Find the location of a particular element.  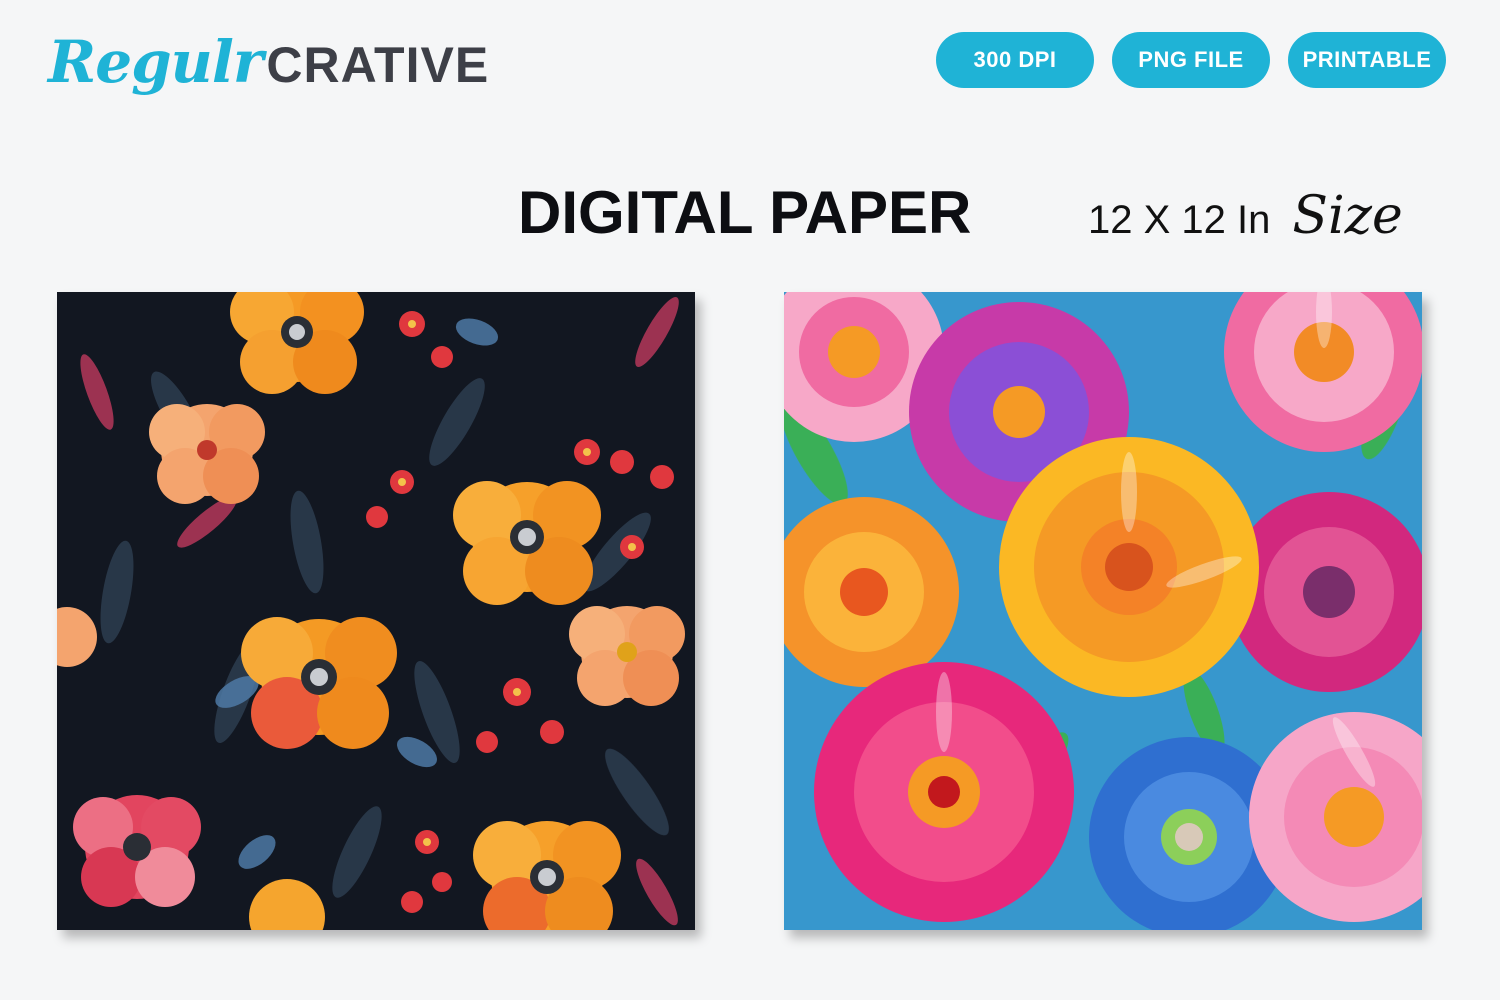

page-title: DIGITAL PAPER is located at coordinates (745, 212).